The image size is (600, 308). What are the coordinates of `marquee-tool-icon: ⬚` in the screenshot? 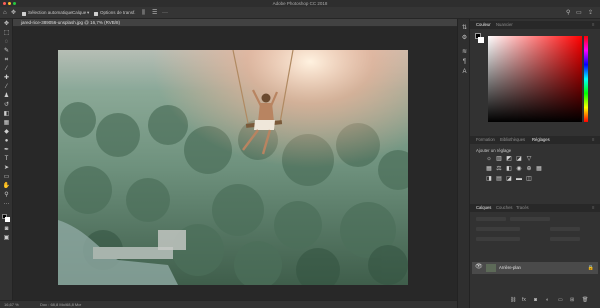 It's located at (6, 33).